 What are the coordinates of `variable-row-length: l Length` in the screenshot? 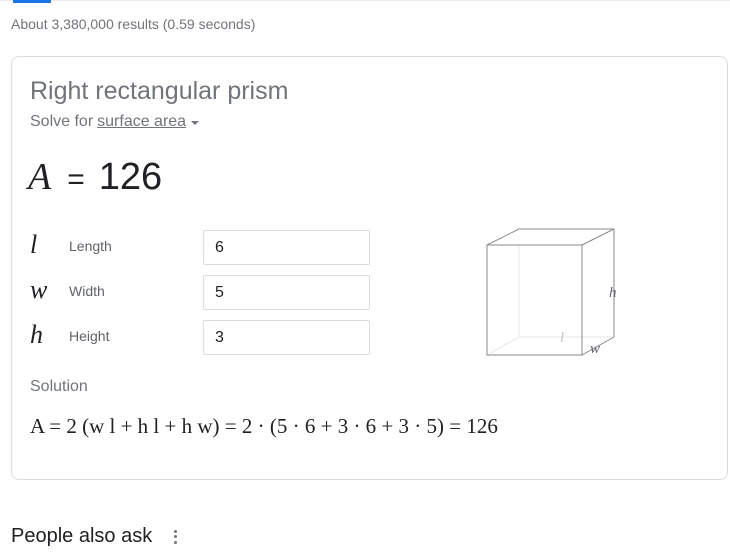 It's located at (210, 248).